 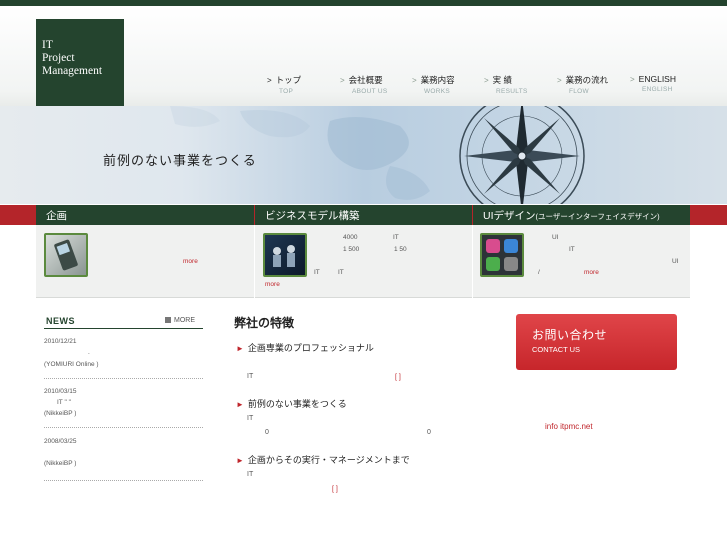 What do you see at coordinates (60, 321) in the screenshot?
I see `news-title: NEWS` at bounding box center [60, 321].